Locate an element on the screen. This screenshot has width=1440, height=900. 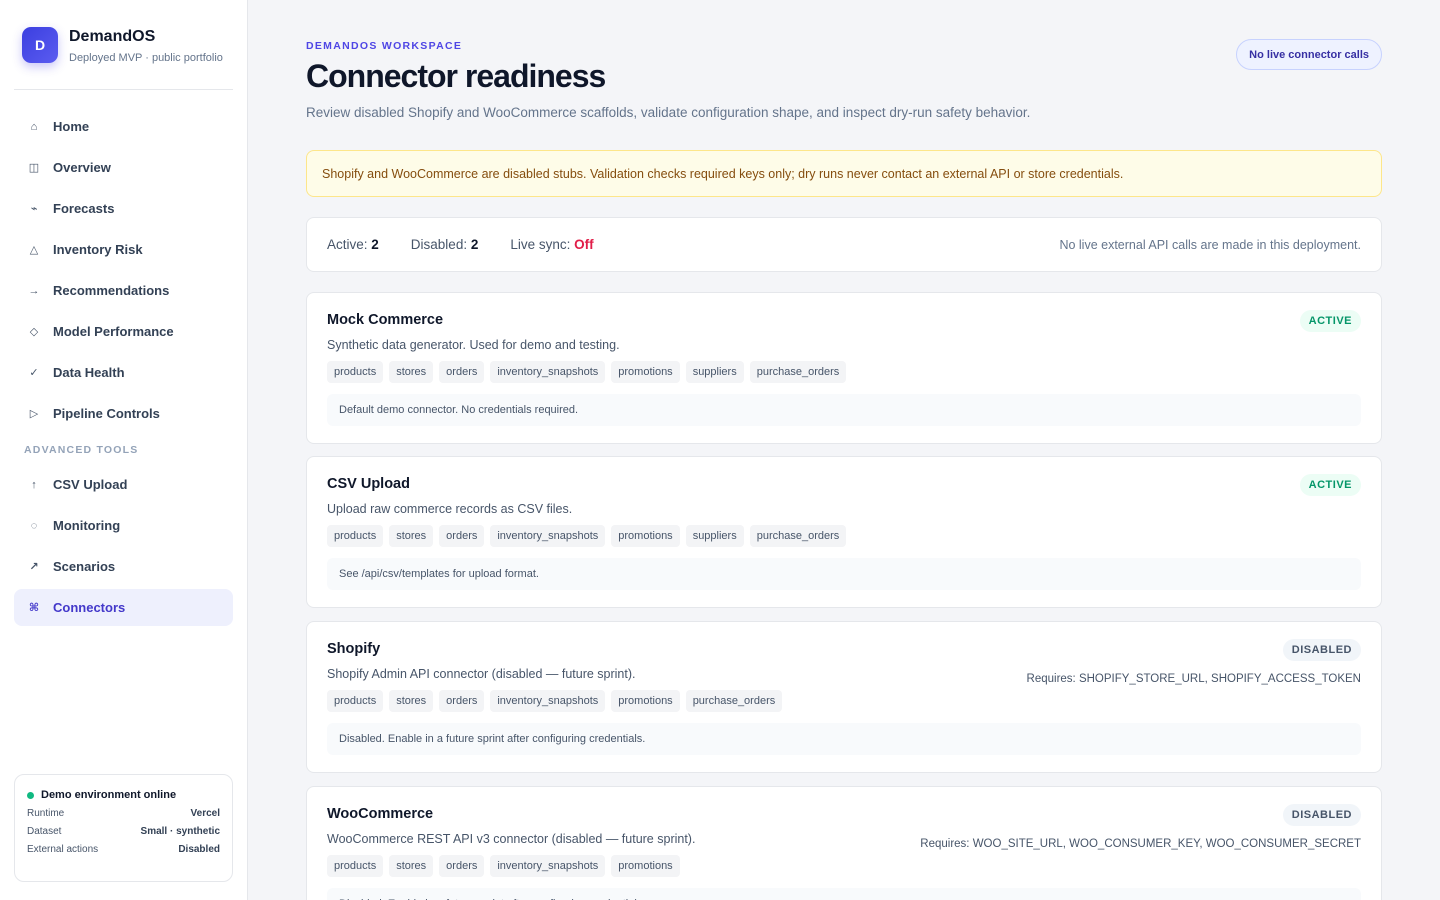
sidebar-divider is located at coordinates (123, 89).